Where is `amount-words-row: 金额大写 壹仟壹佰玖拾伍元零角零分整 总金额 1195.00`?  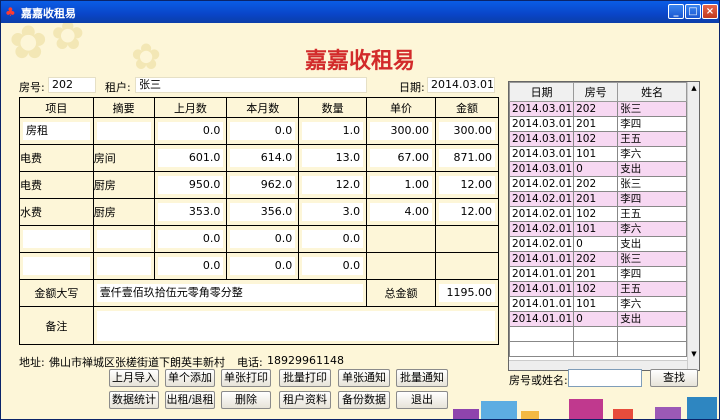
amount-words-row: 金额大写 壹仟壹佰玖拾伍元零角零分整 总金额 1195.00 is located at coordinates (259, 293).